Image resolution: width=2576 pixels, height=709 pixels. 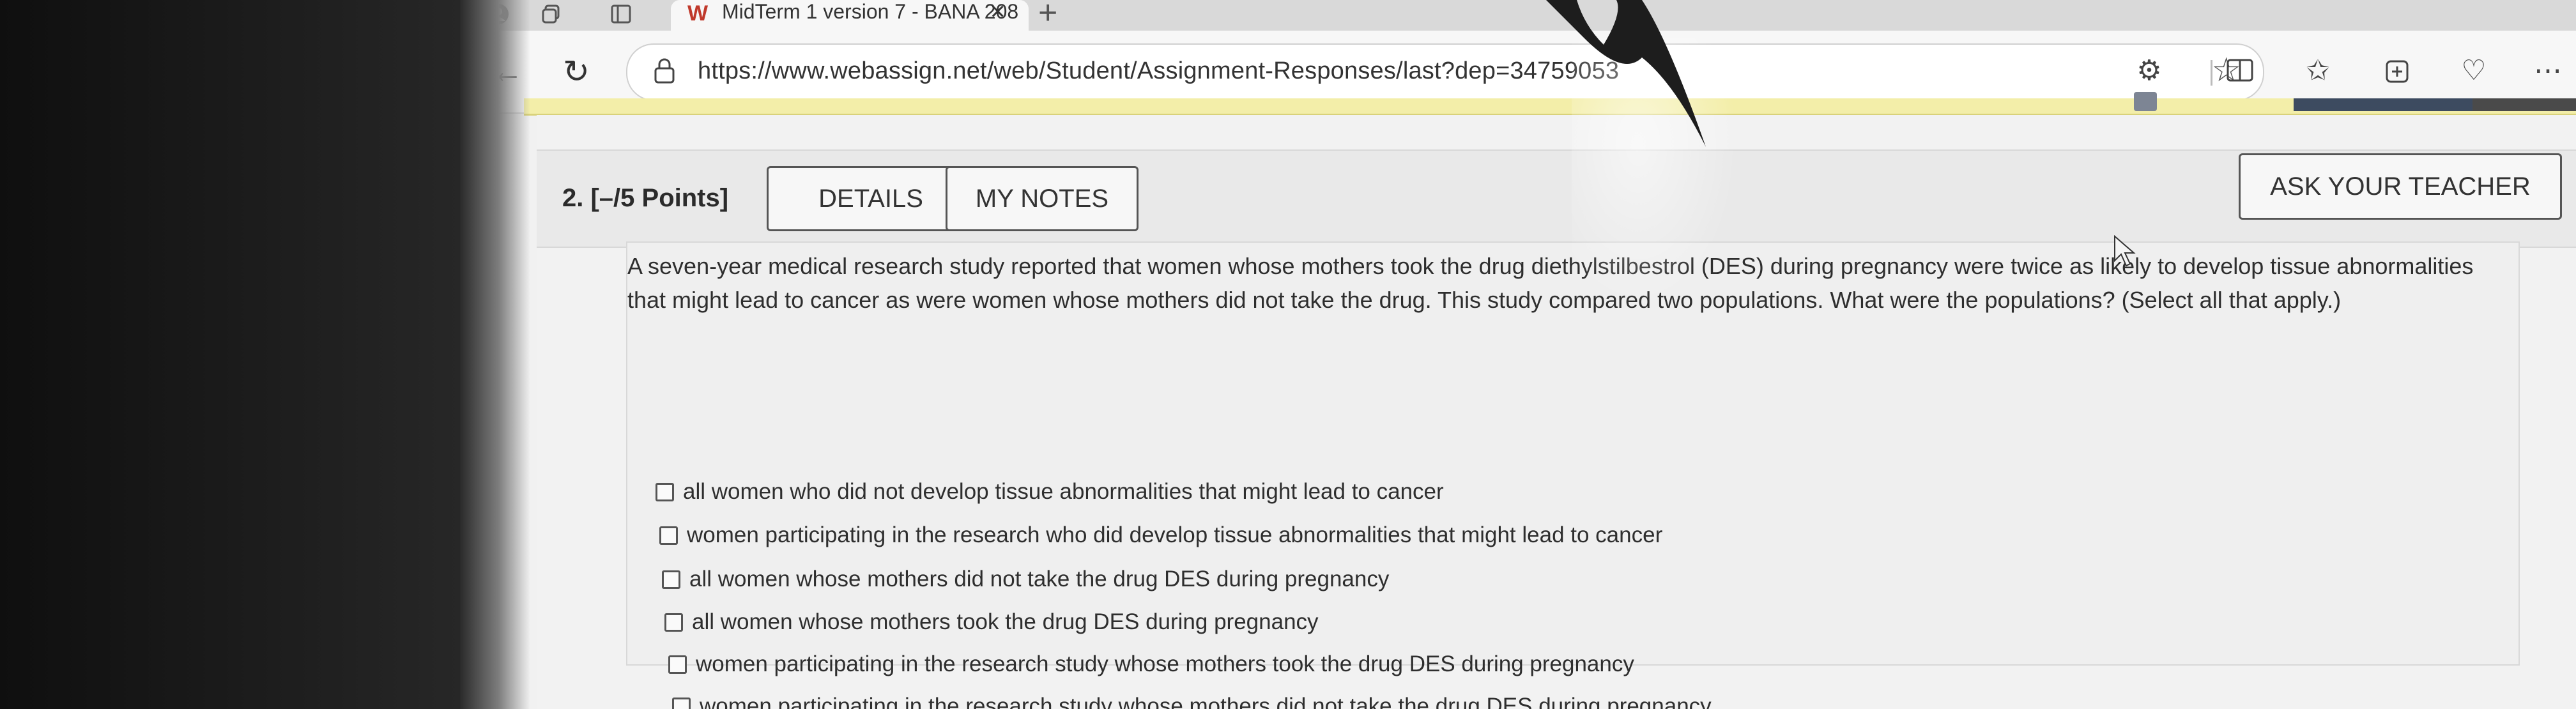 I want to click on collections-icon, so click(x=2398, y=70).